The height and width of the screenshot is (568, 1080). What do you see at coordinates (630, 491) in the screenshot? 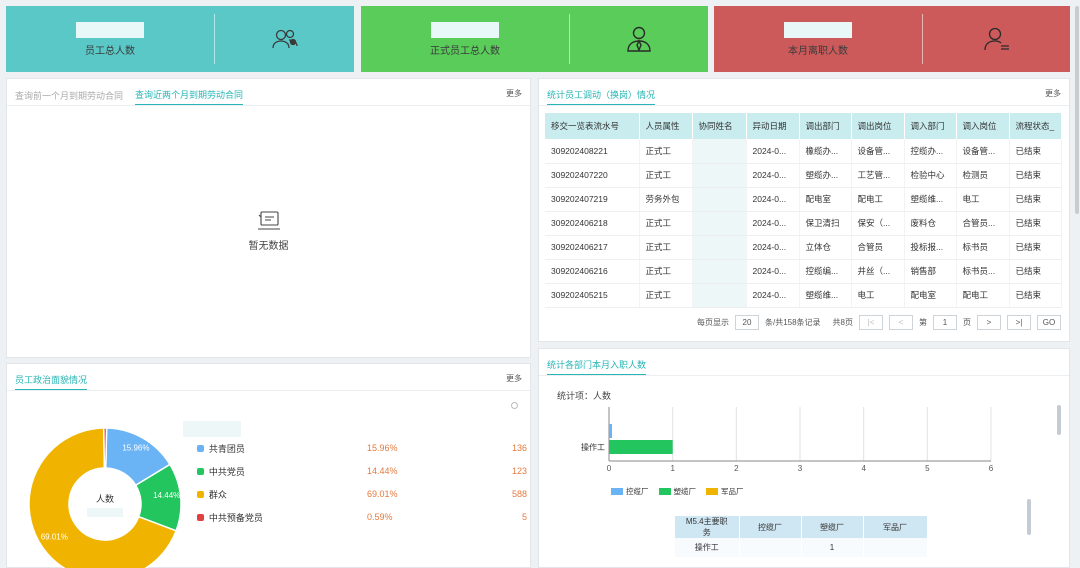
I see `legend-item: 控缆厂` at bounding box center [630, 491].